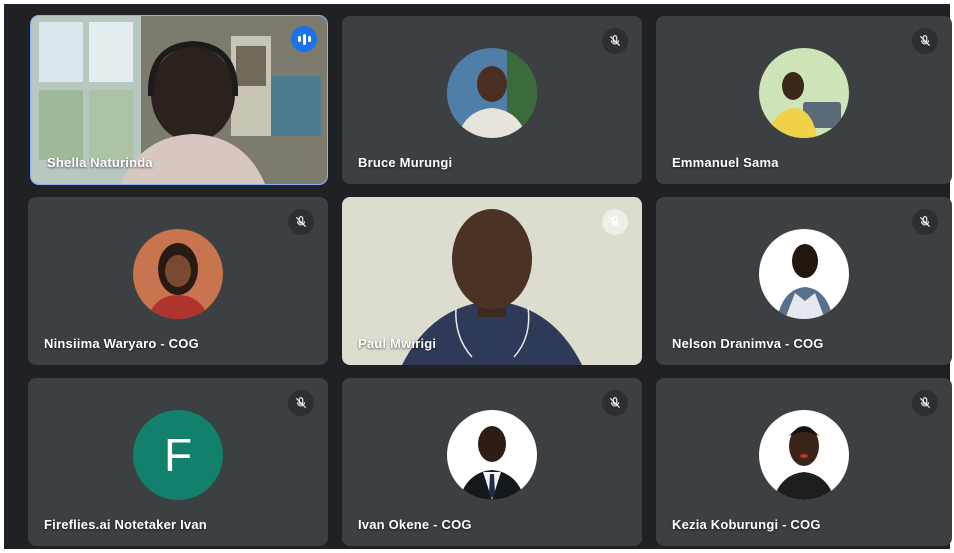 Image resolution: width=954 pixels, height=553 pixels. Describe the element at coordinates (415, 524) in the screenshot. I see `participant-name: Ivan Okene - COG` at that location.